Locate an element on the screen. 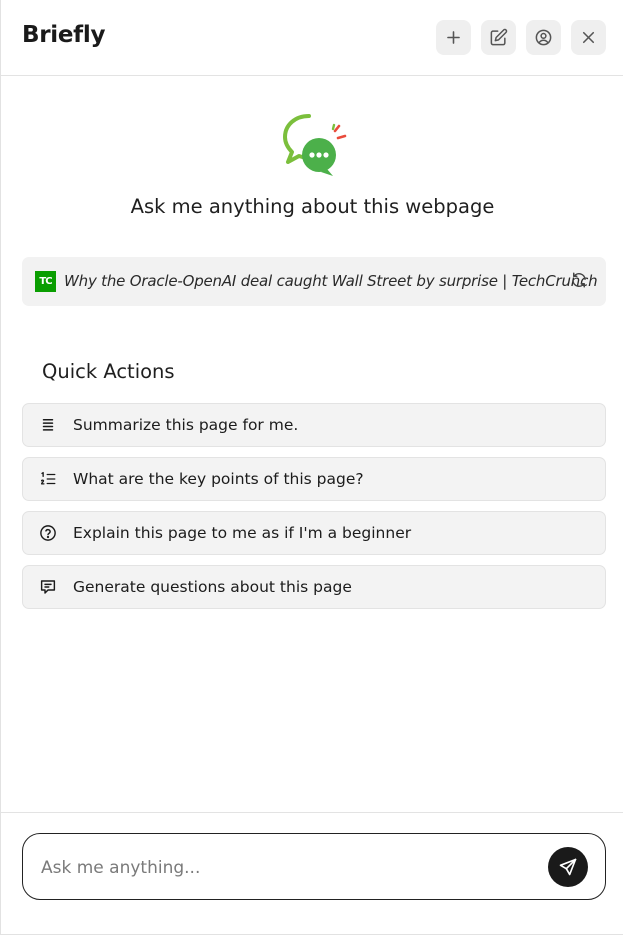  edit-icon is located at coordinates (499, 37).